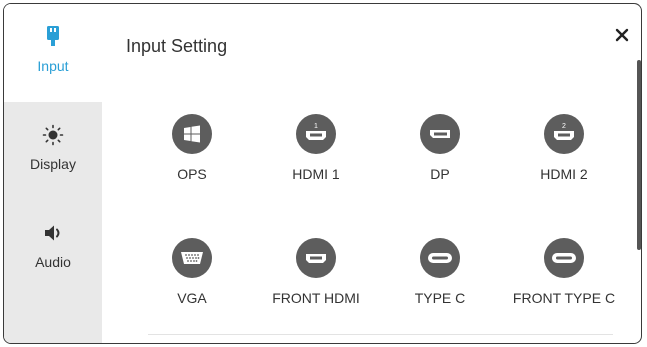 This screenshot has width=647, height=347. I want to click on hdmi-icon, so click(316, 258).